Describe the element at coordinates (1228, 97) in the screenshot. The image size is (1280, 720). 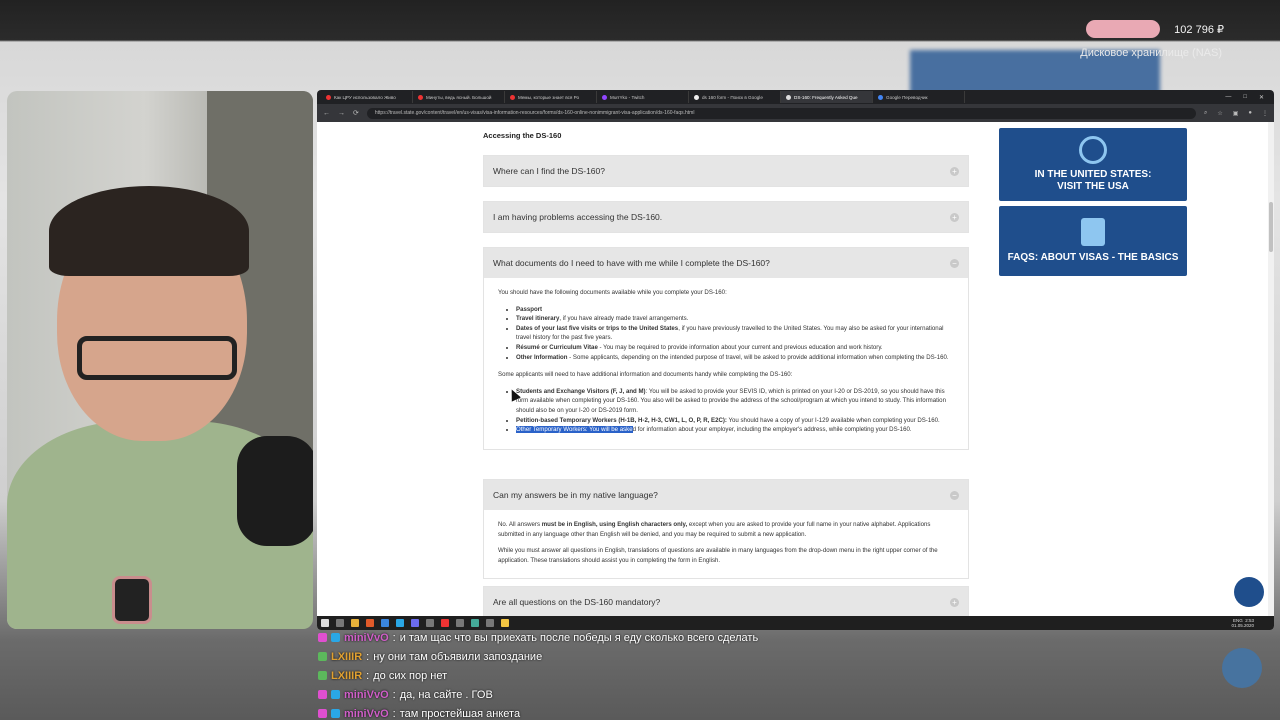
I see `minimize-icon: —` at that location.